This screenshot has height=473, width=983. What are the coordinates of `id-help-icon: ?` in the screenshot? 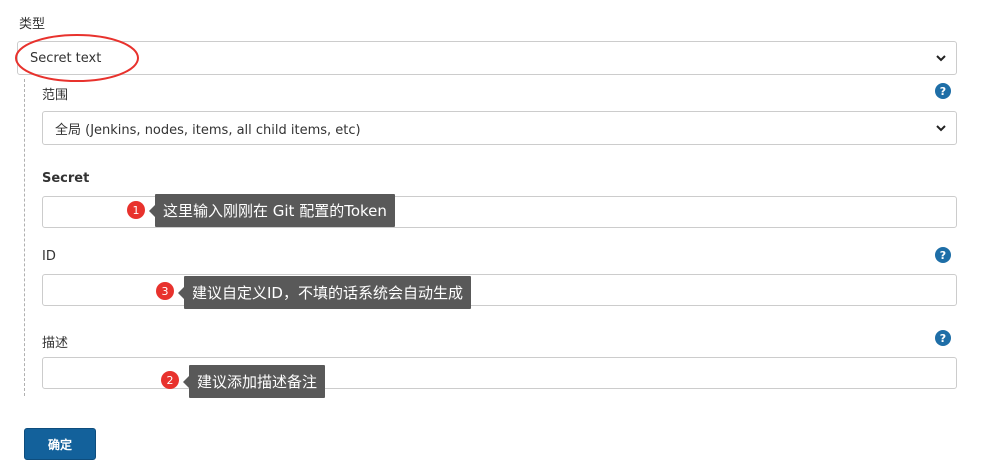 It's located at (943, 255).